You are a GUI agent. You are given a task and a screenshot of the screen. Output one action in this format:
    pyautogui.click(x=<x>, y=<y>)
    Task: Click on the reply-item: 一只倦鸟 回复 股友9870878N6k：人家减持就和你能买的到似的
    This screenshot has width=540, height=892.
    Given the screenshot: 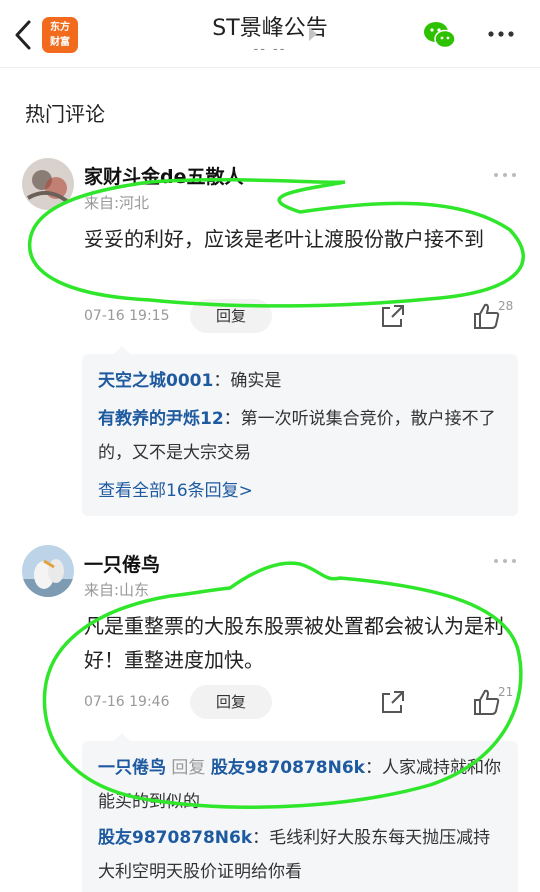 What is the action you would take?
    pyautogui.click(x=303, y=785)
    